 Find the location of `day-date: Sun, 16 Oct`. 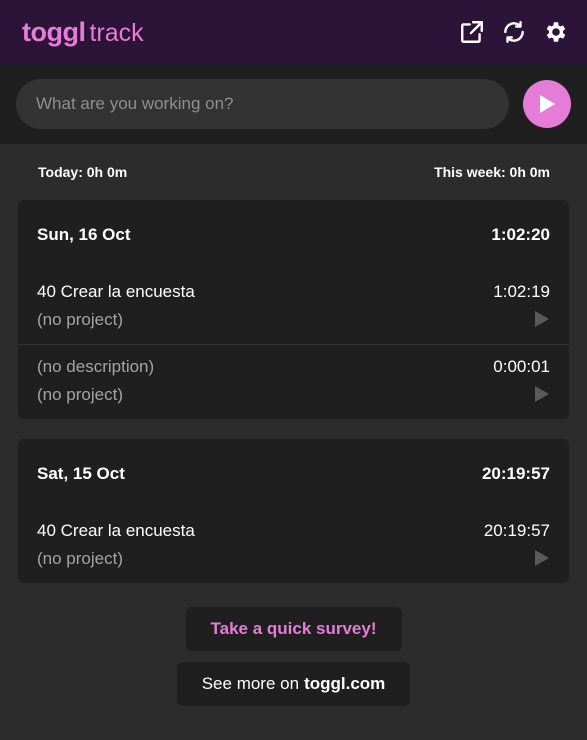

day-date: Sun, 16 Oct is located at coordinates (84, 234).